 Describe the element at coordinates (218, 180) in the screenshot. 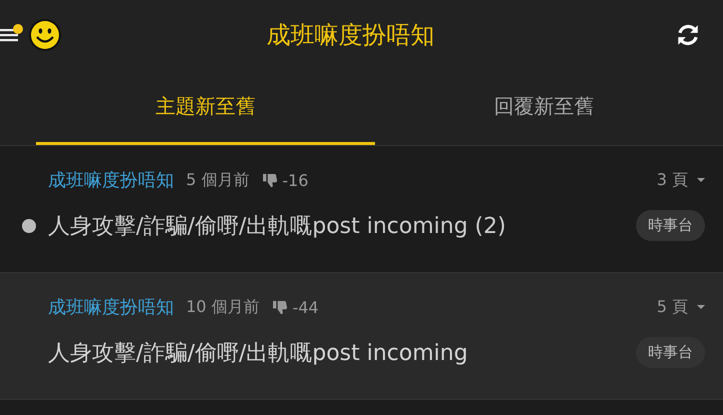

I see `post-time: 5 個月前` at that location.